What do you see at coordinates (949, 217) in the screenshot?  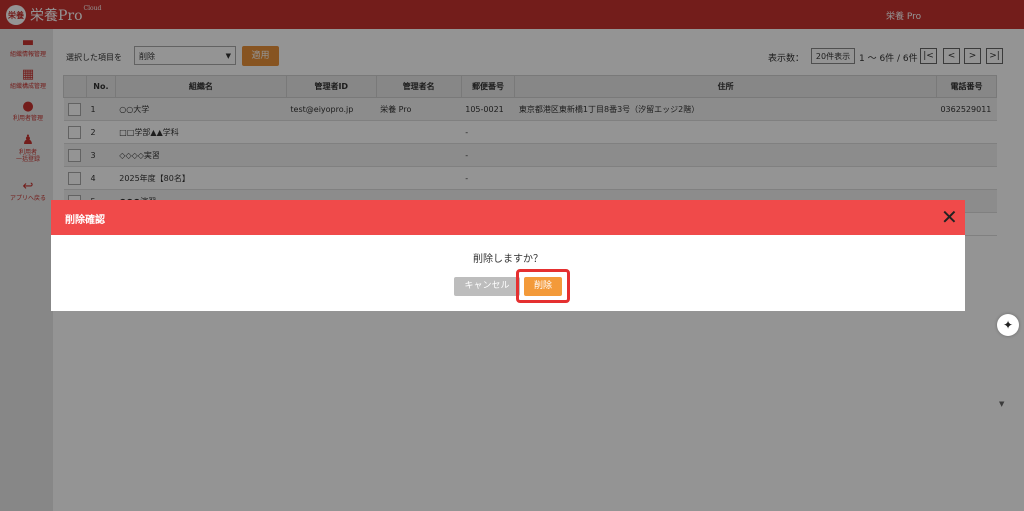 I see `close-icon: ✕` at bounding box center [949, 217].